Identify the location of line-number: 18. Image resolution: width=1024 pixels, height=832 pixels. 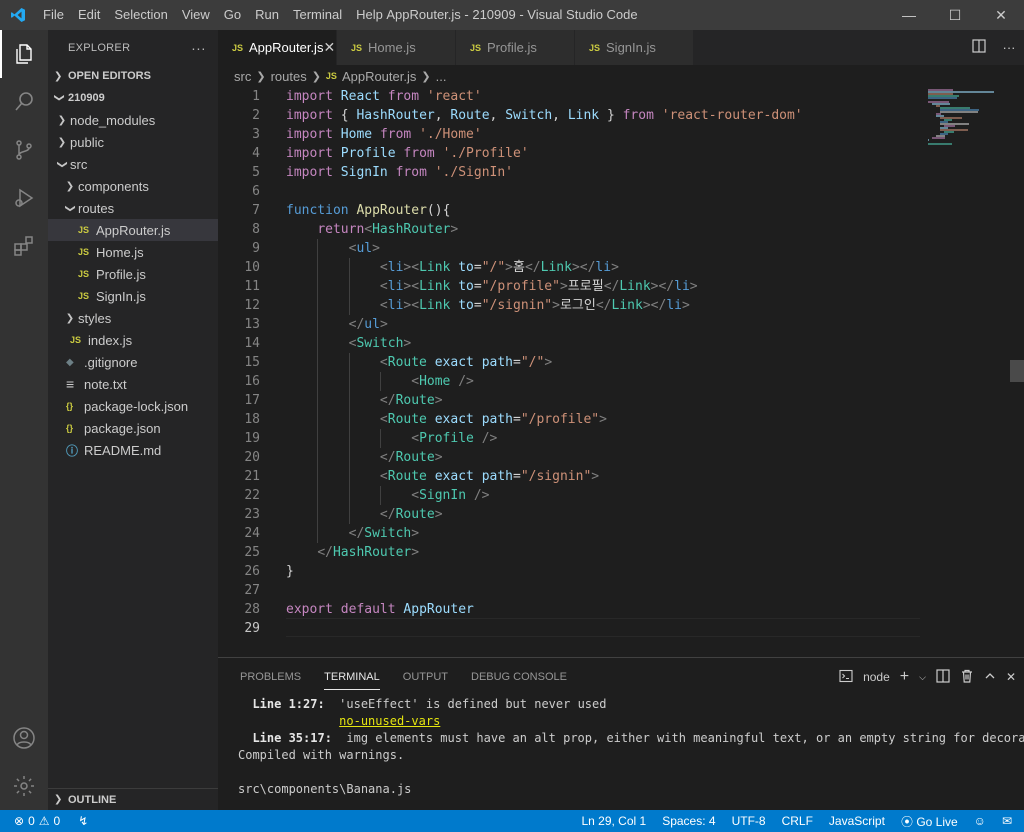
(252, 419).